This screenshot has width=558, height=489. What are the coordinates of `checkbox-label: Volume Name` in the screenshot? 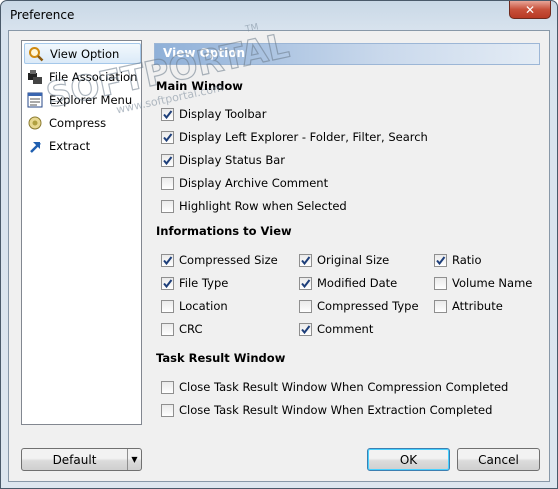 It's located at (492, 283).